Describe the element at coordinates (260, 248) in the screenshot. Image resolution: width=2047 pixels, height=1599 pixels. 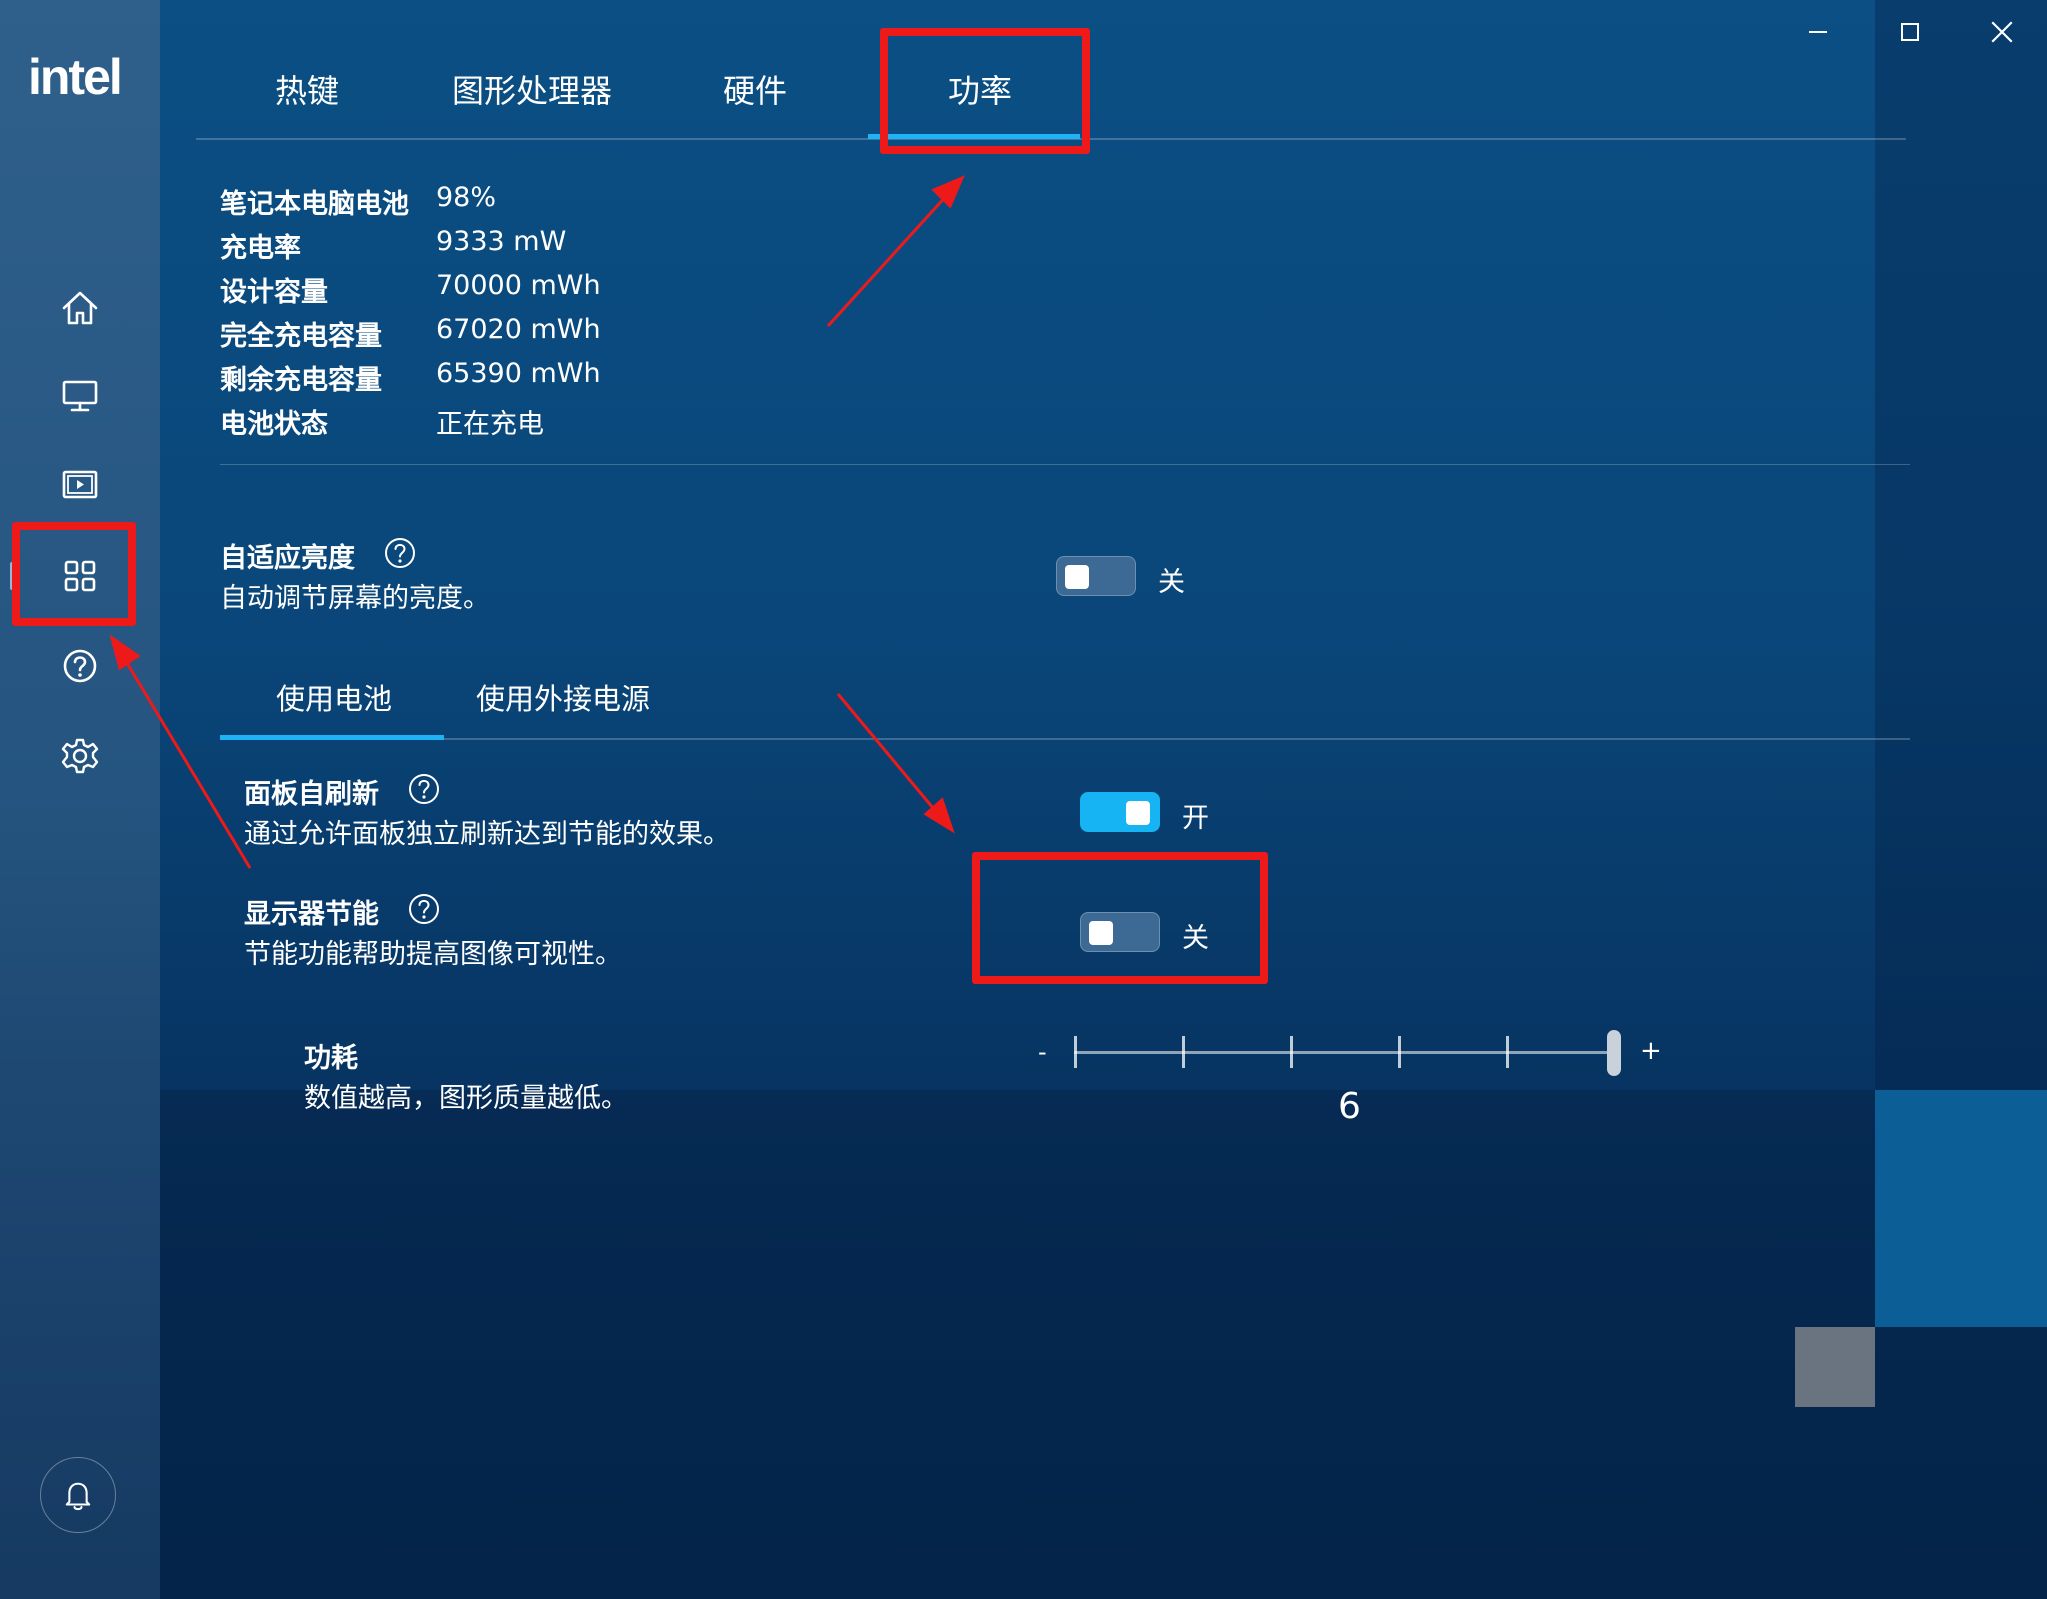
I see `charge-rate-label: 充电率` at that location.